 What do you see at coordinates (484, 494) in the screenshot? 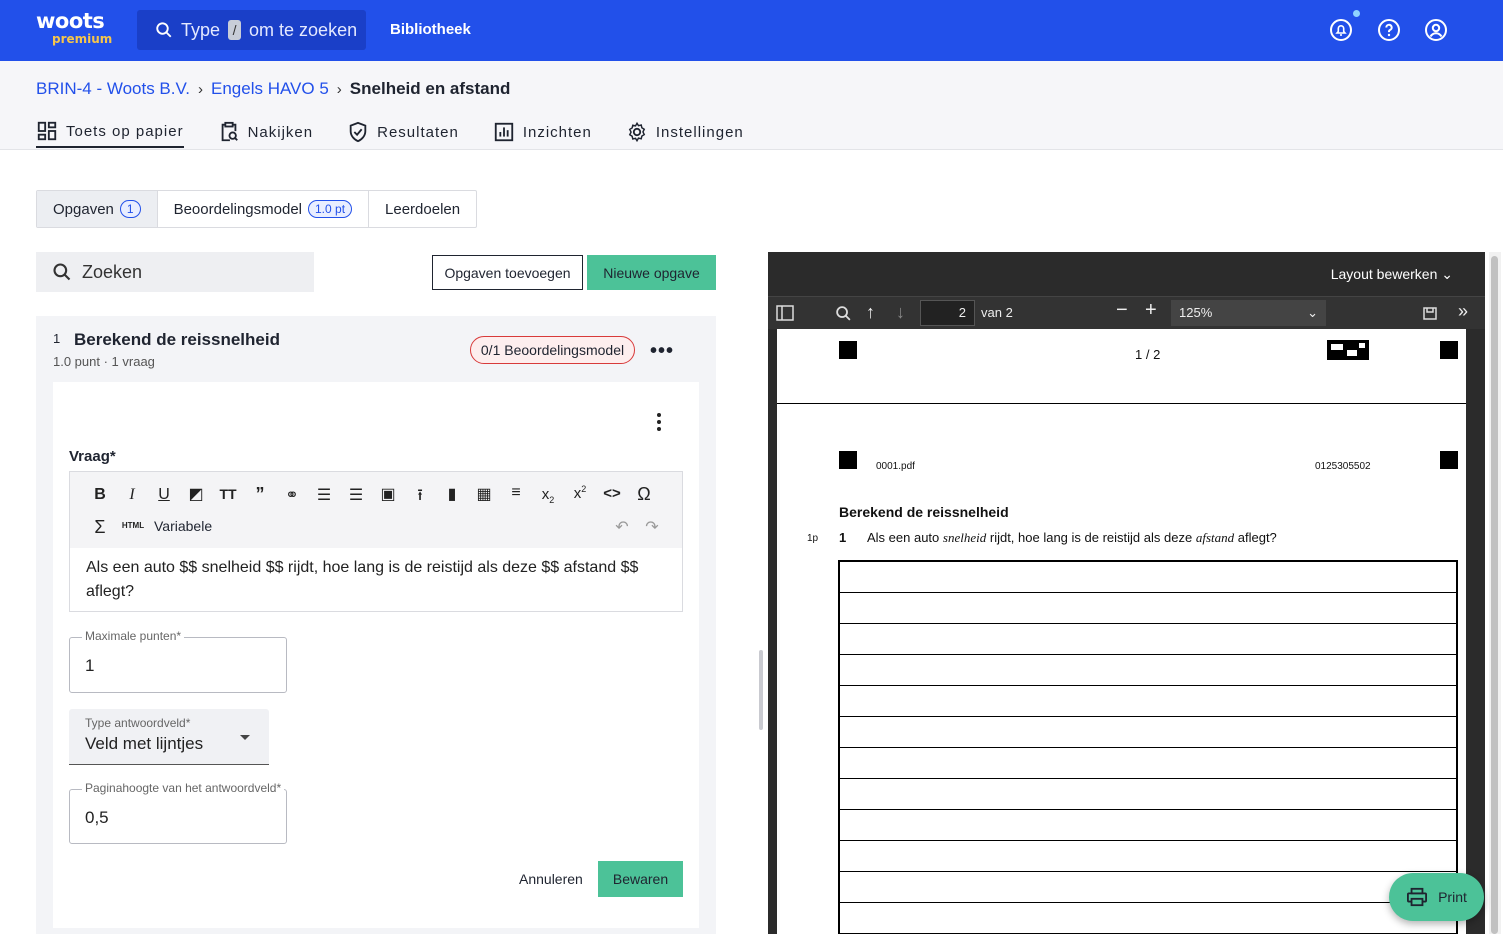
I see `table-icon: ▦` at bounding box center [484, 494].